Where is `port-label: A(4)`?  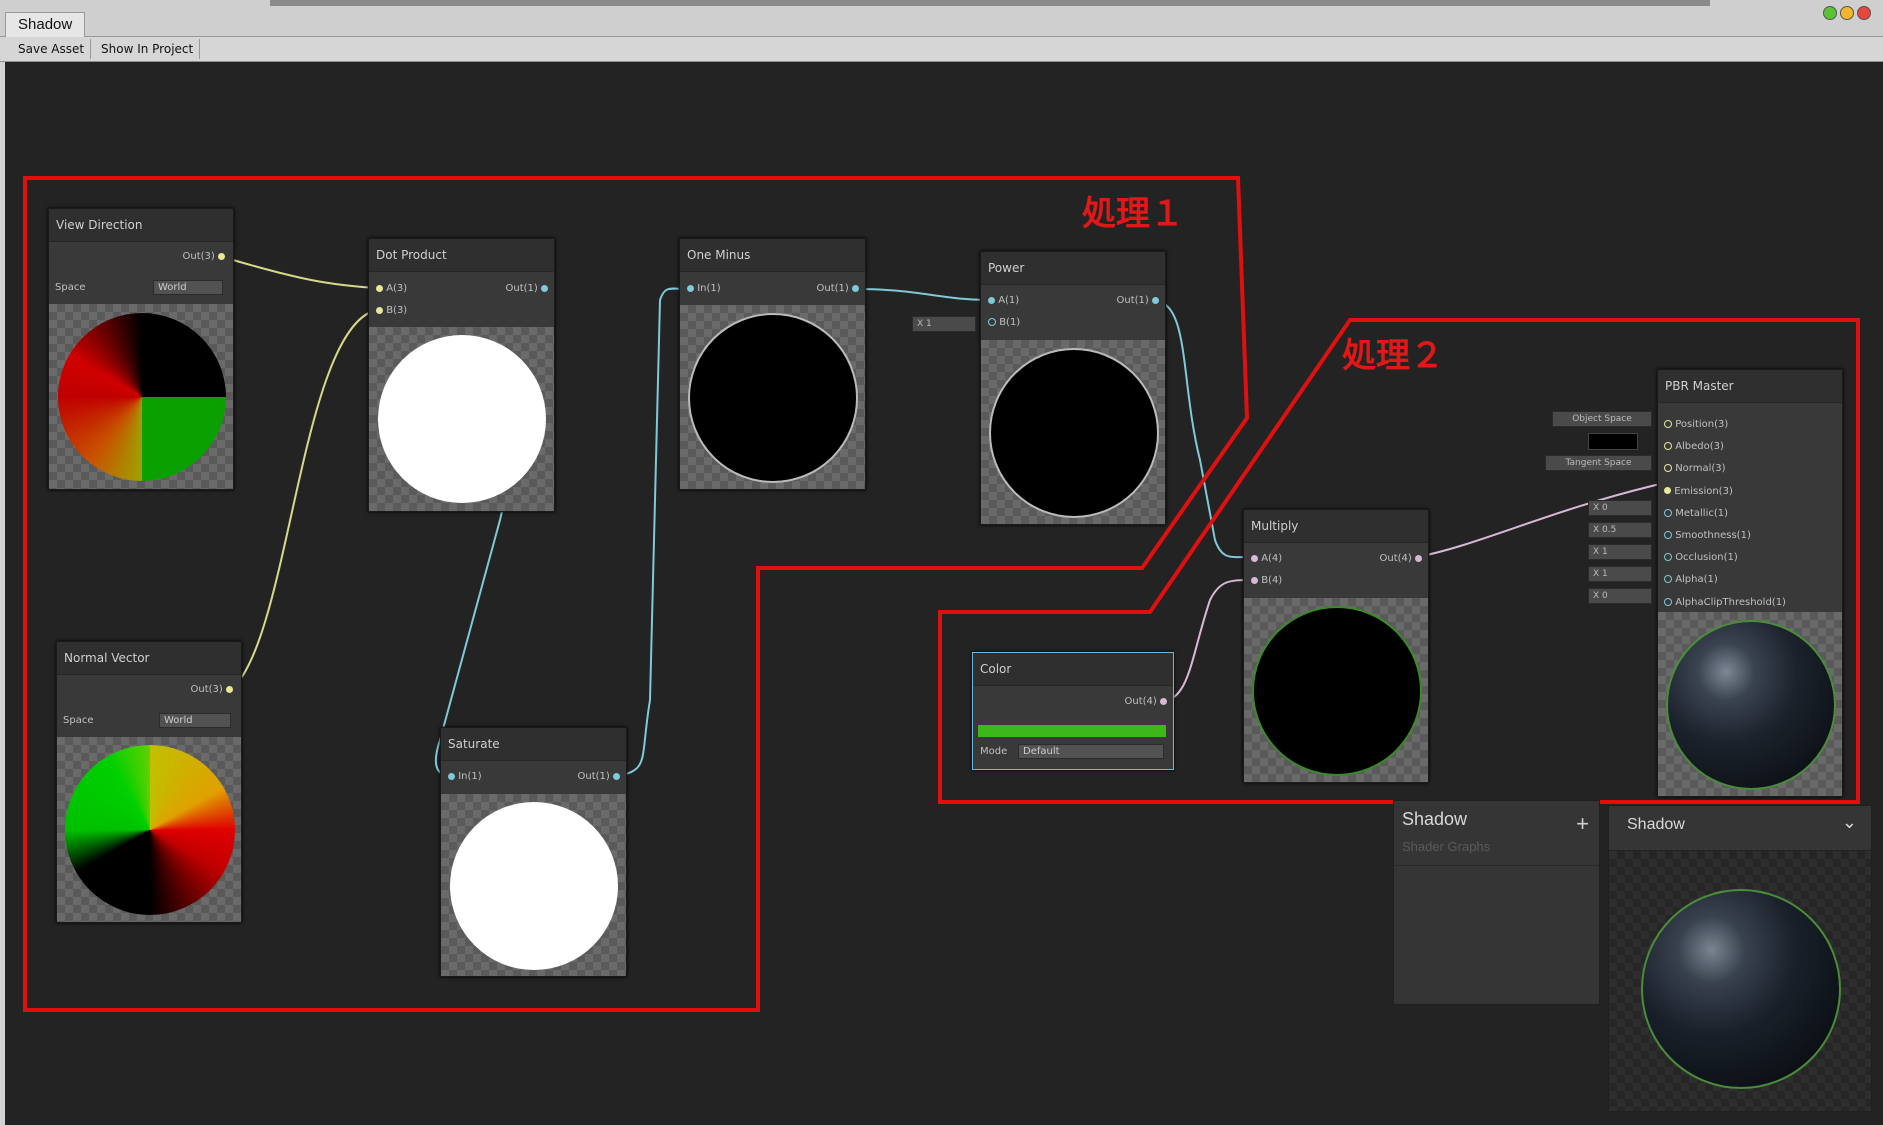 port-label: A(4) is located at coordinates (1272, 558).